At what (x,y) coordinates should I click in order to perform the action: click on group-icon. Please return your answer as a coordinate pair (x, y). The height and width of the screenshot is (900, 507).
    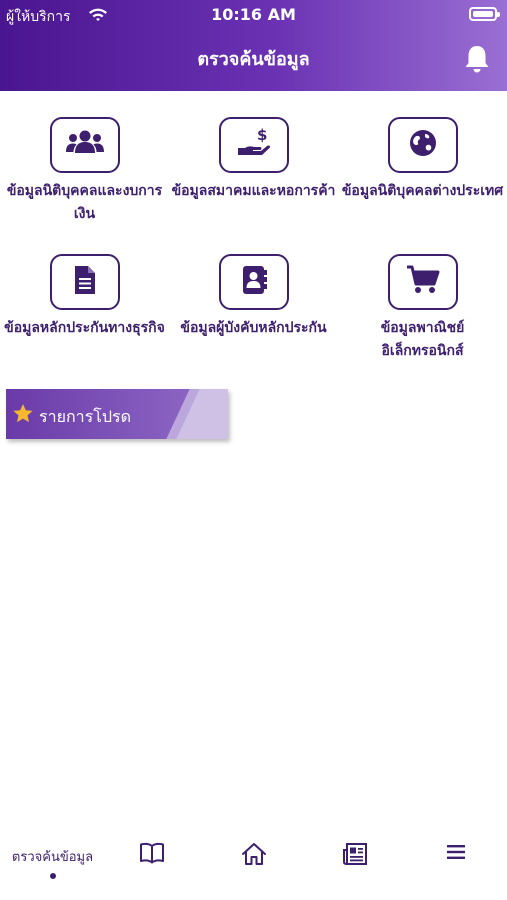
    Looking at the image, I should click on (85, 145).